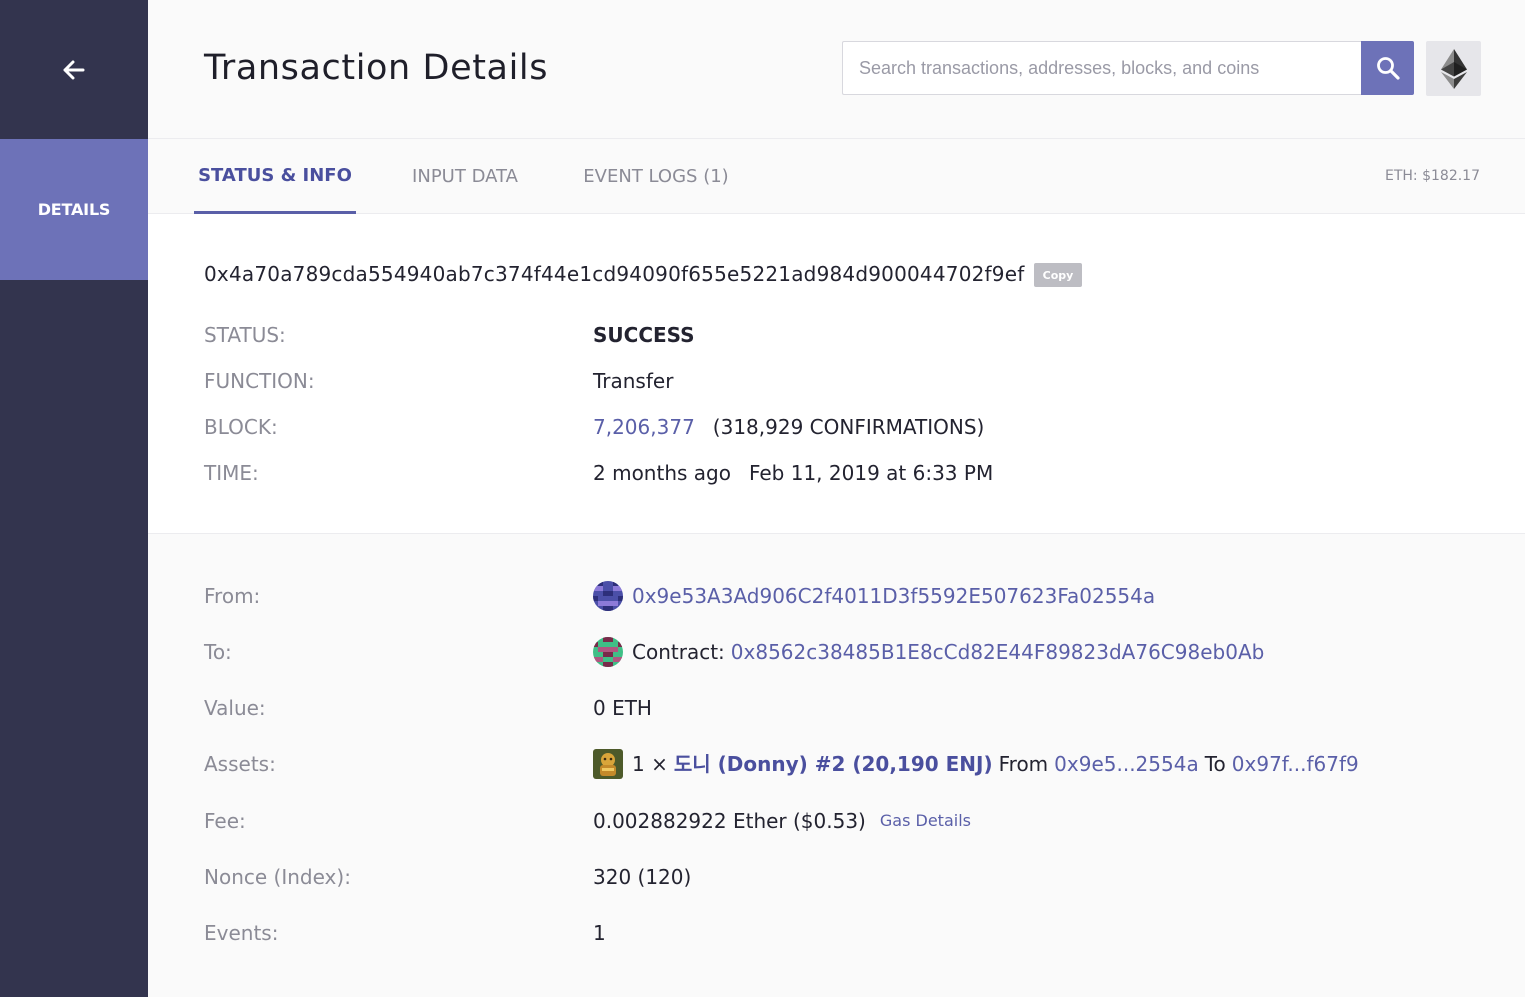 The width and height of the screenshot is (1525, 997). I want to click on search-button, so click(1387, 68).